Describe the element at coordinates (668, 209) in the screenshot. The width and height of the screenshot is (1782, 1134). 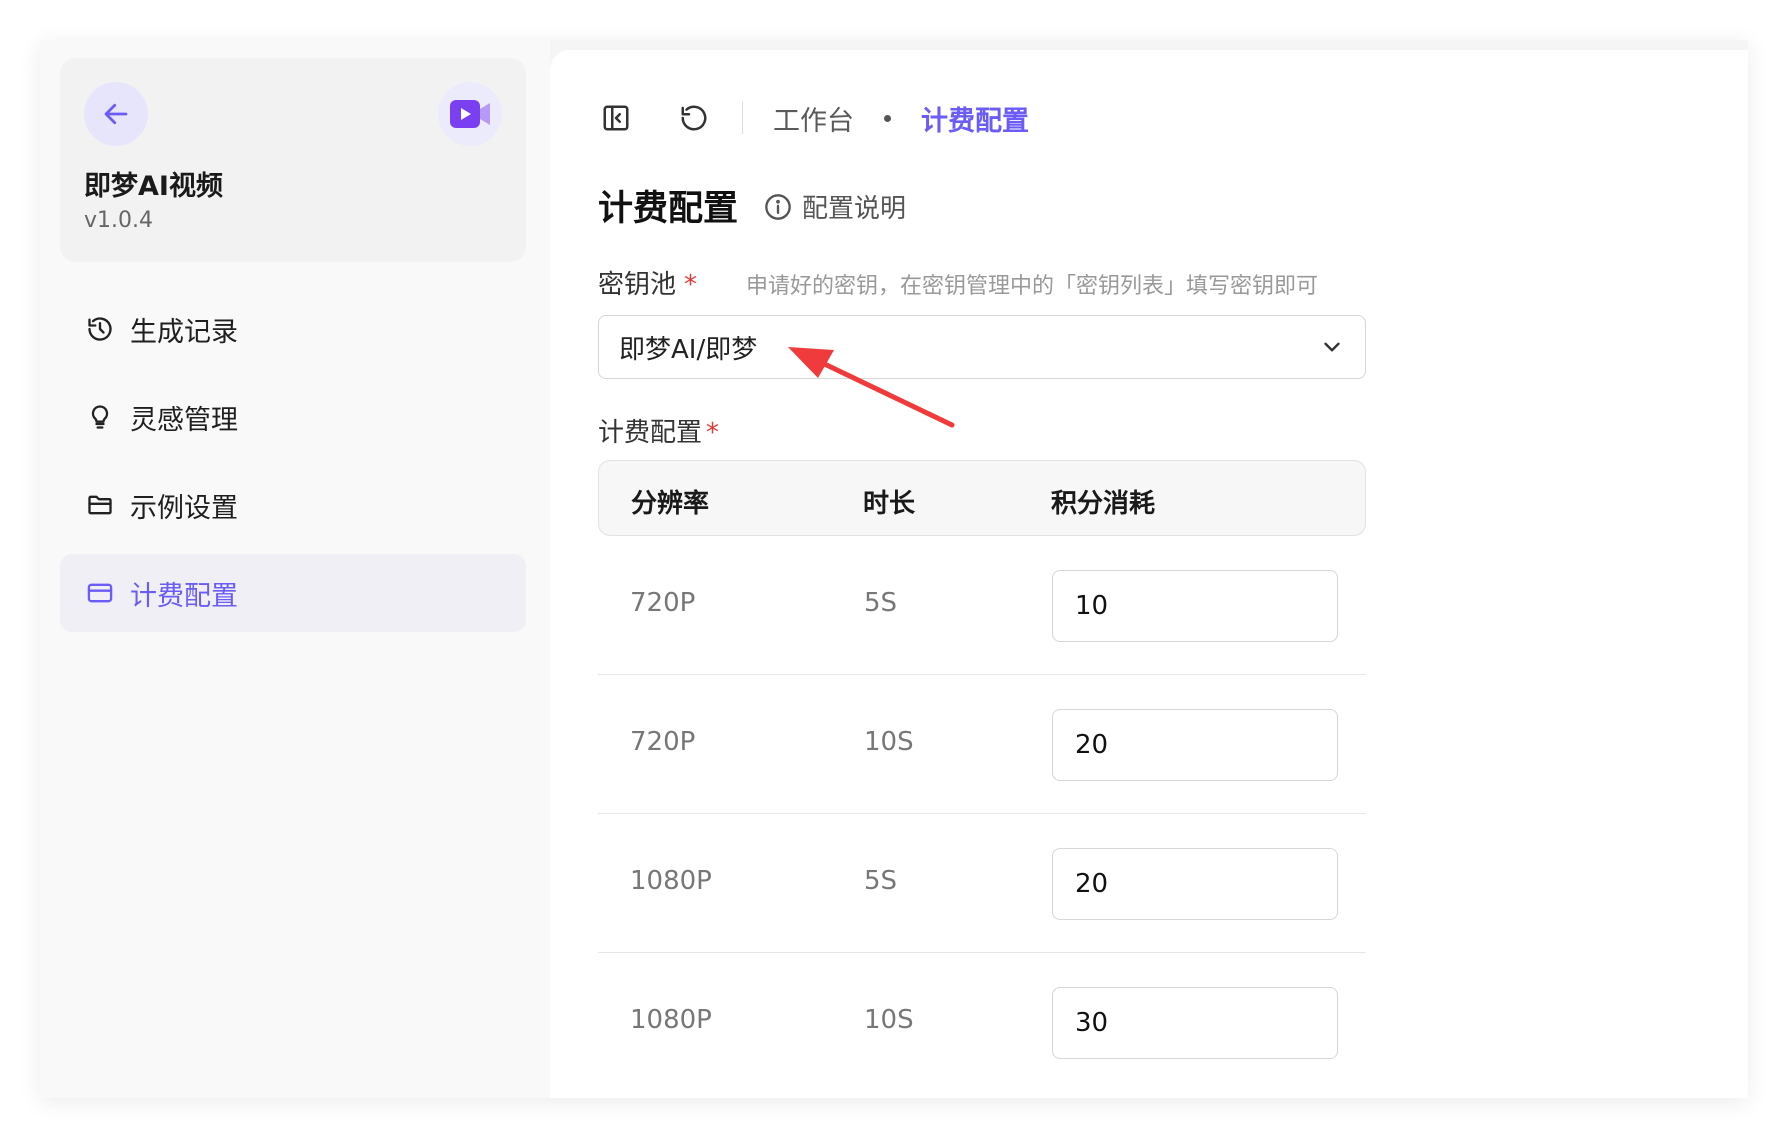
I see `page-title: 计费配置` at that location.